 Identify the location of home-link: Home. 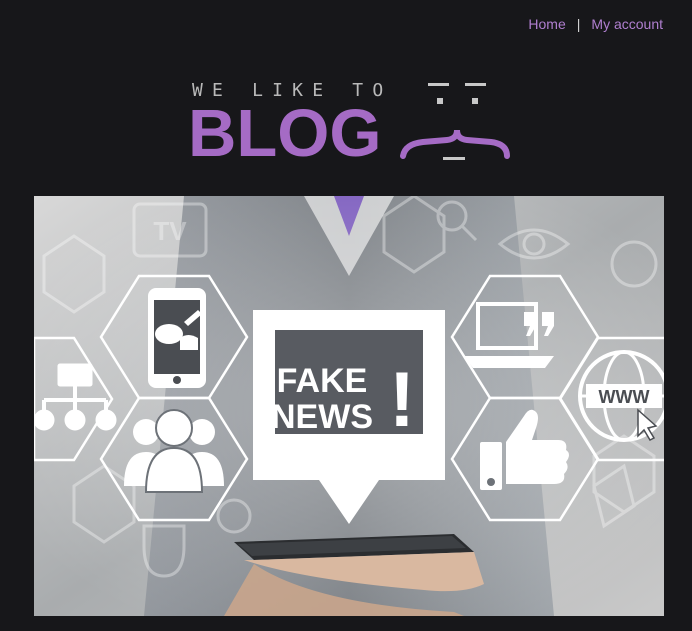
(546, 24).